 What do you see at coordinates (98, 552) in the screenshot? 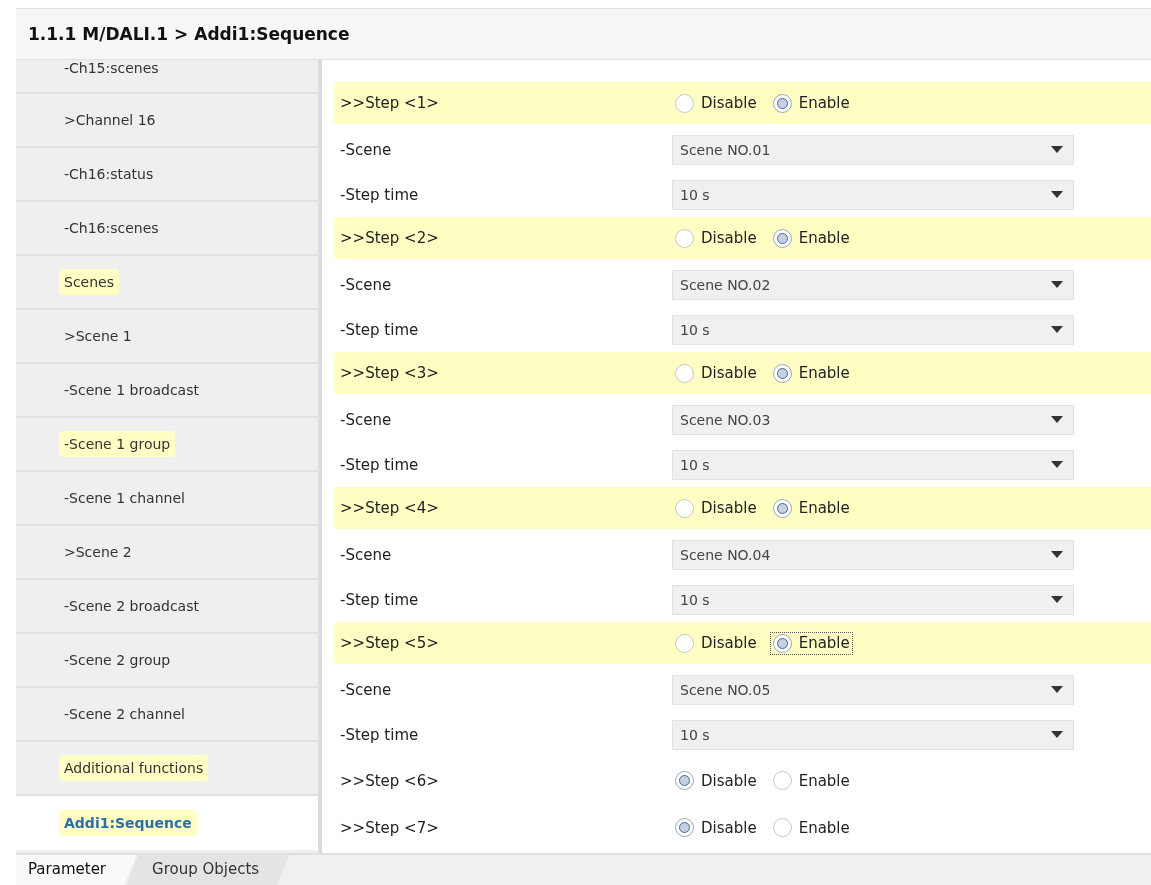
I see `sidebar-item-label: >Scene 2` at bounding box center [98, 552].